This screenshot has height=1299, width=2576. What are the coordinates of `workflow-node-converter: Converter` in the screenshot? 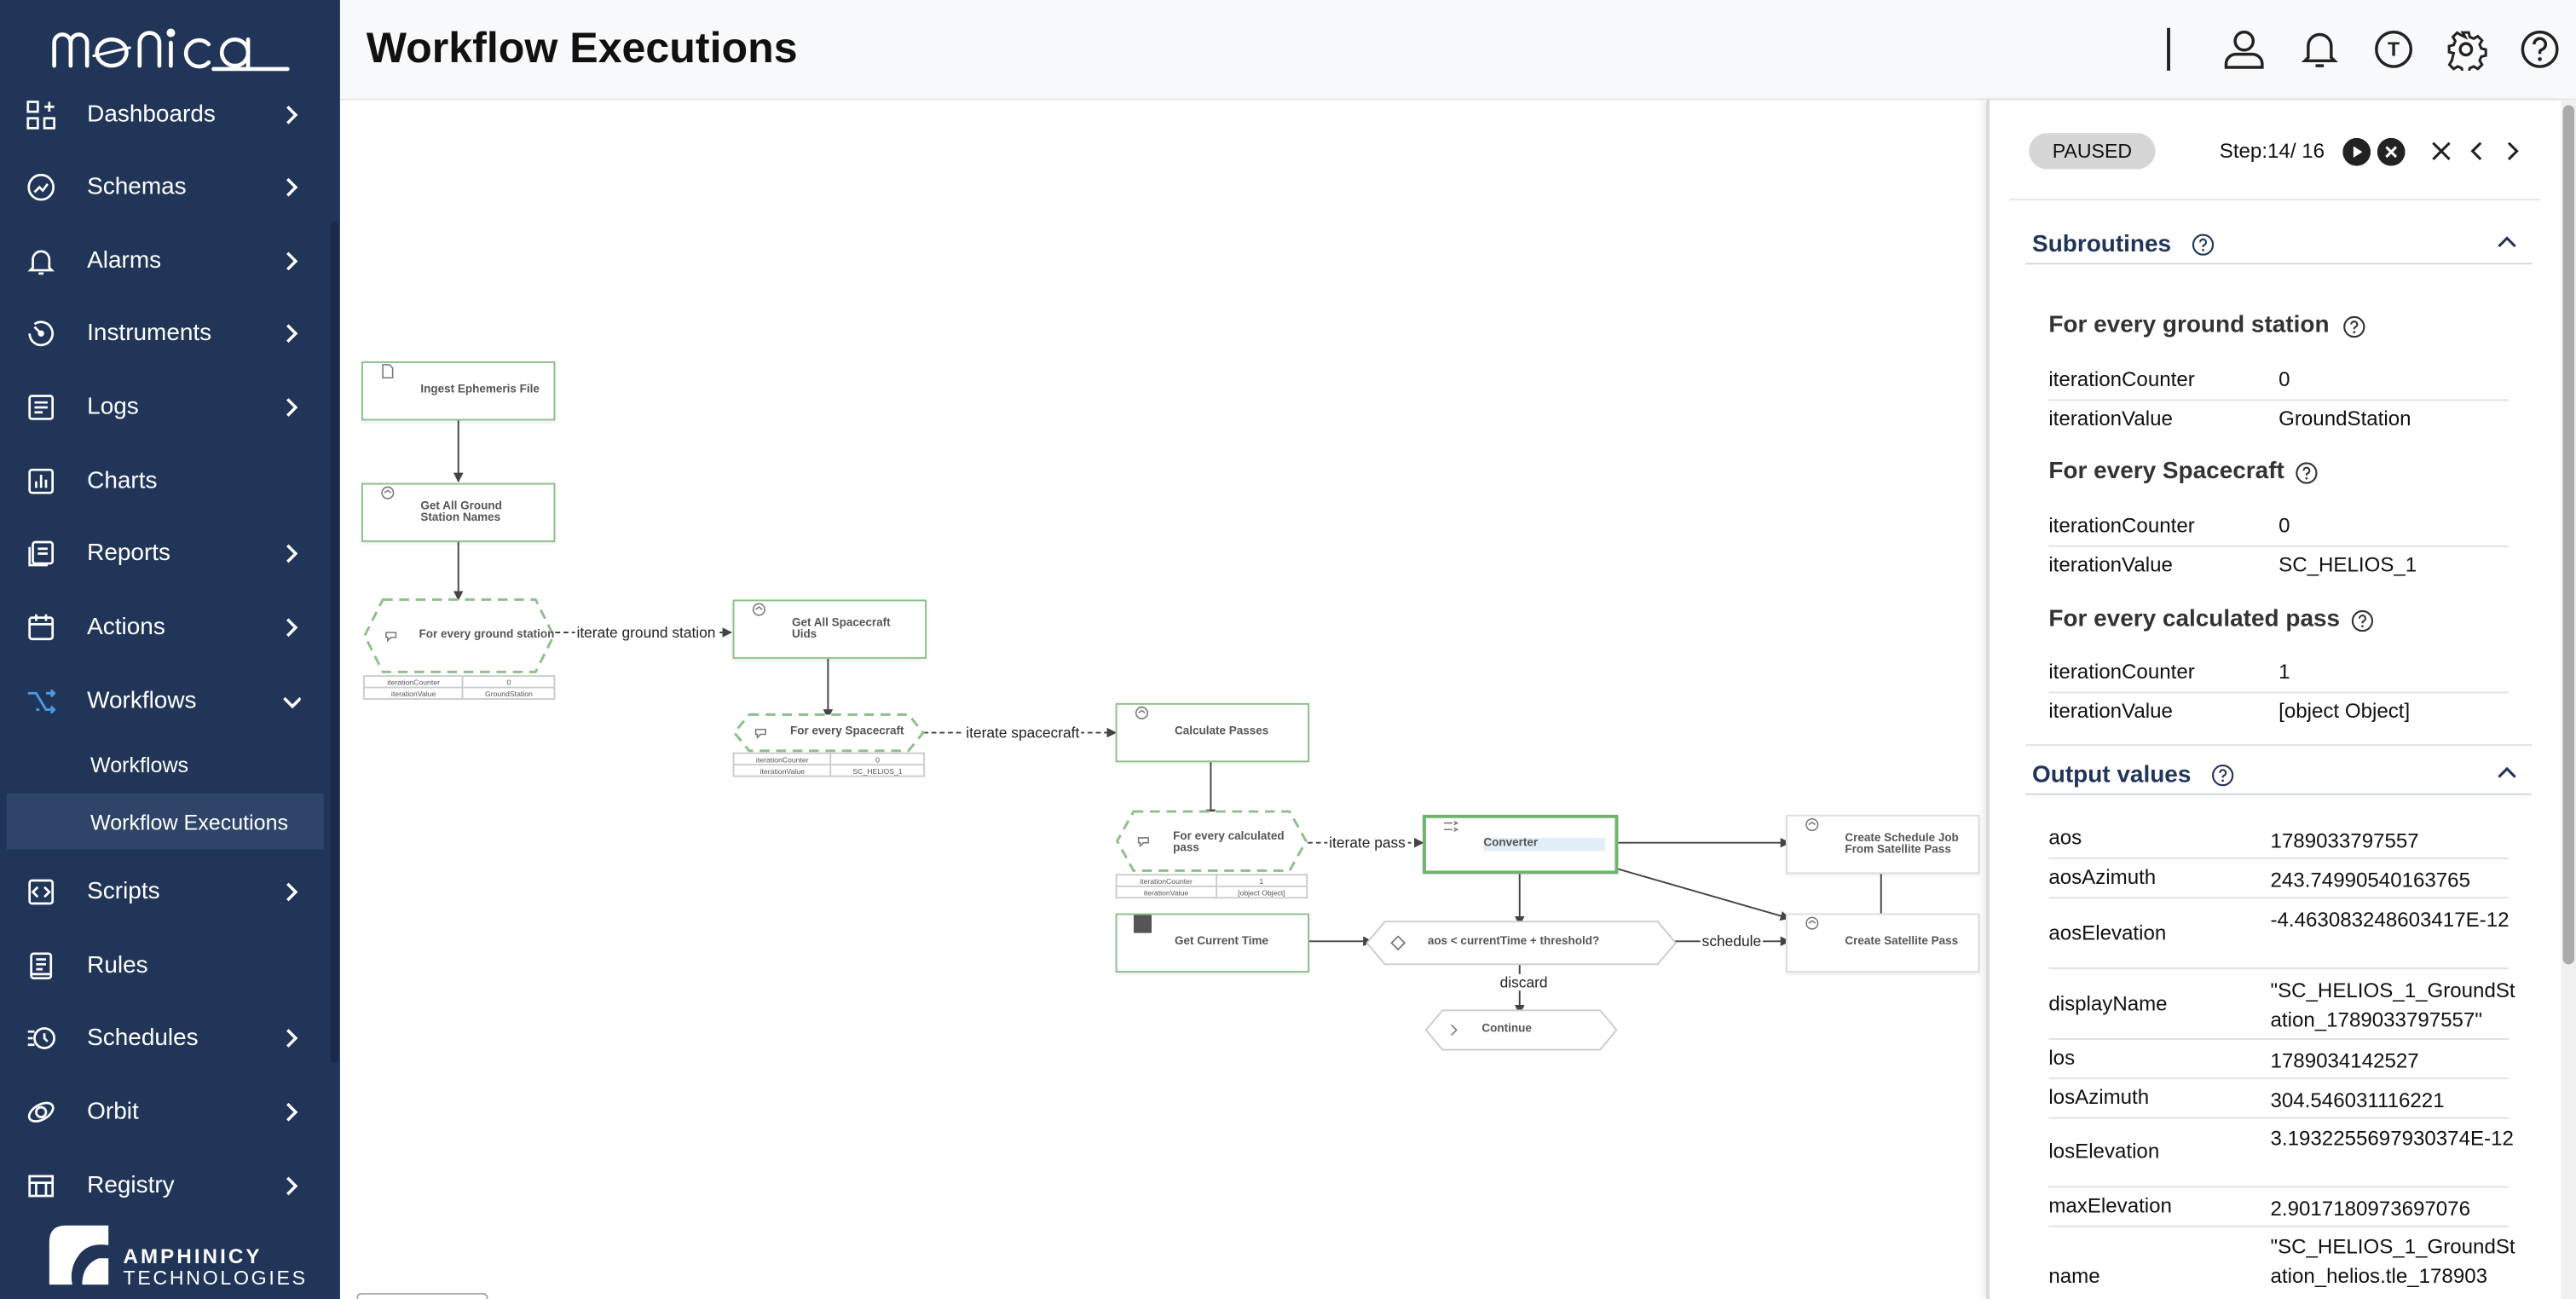 It's located at (1521, 844).